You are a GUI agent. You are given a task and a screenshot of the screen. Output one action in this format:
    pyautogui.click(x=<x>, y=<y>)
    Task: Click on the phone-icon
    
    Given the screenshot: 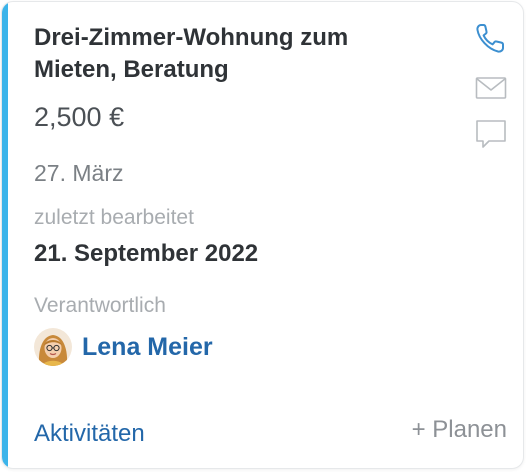 What is the action you would take?
    pyautogui.click(x=491, y=38)
    